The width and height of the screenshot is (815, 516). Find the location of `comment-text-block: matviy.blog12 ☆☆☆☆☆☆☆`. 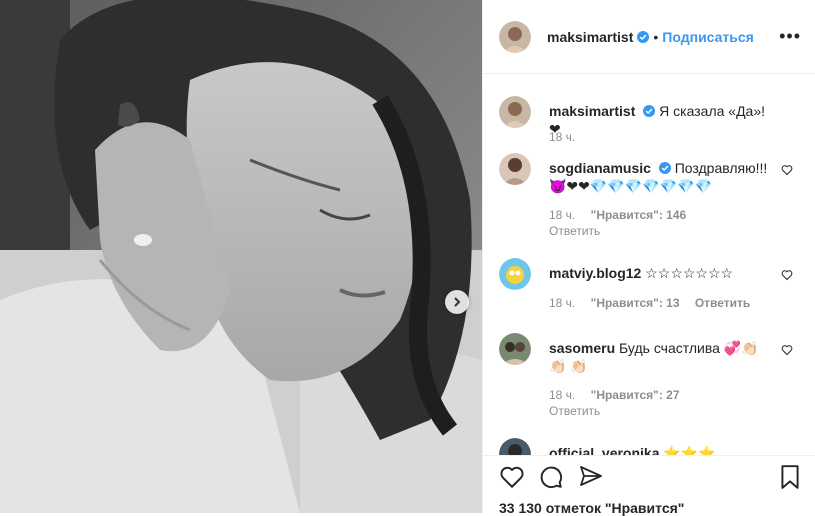

comment-text-block: matviy.blog12 ☆☆☆☆☆☆☆ is located at coordinates (659, 273).